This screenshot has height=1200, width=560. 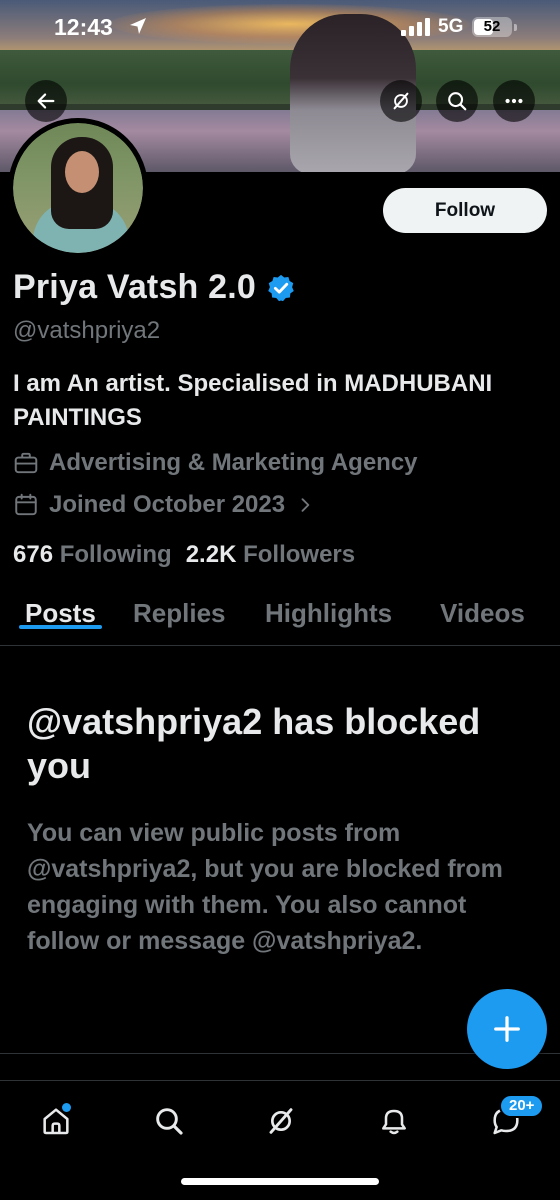 I want to click on nav-notifications, so click(x=394, y=1121).